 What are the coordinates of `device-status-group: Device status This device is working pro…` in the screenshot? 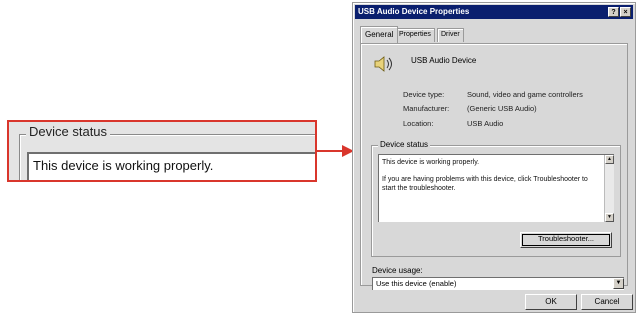 It's located at (496, 198).